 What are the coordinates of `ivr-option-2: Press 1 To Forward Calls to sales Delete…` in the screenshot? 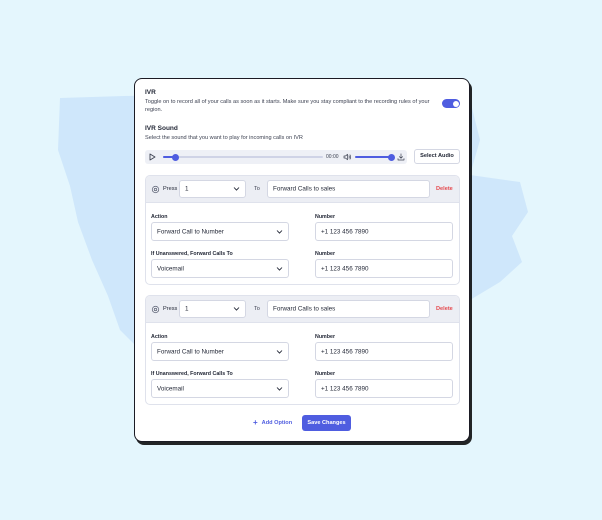 It's located at (302, 350).